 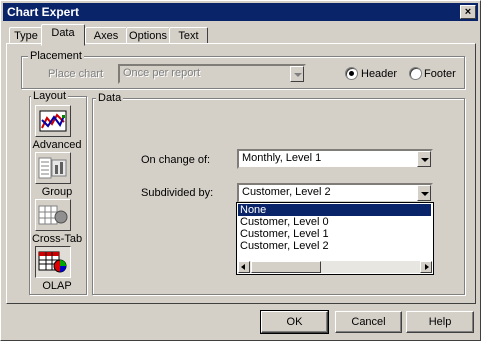 What do you see at coordinates (57, 192) in the screenshot?
I see `group-layout-label: Group` at bounding box center [57, 192].